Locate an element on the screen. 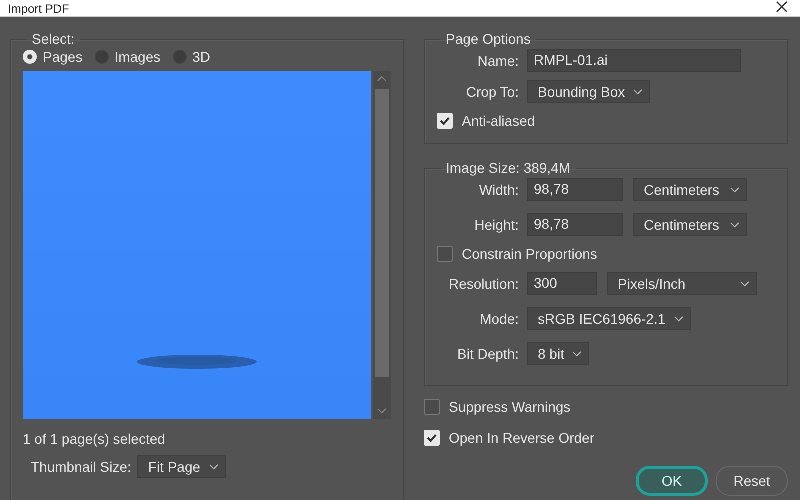 This screenshot has height=500, width=800. thumbnail-size-dropdown: Fit Page is located at coordinates (181, 466).